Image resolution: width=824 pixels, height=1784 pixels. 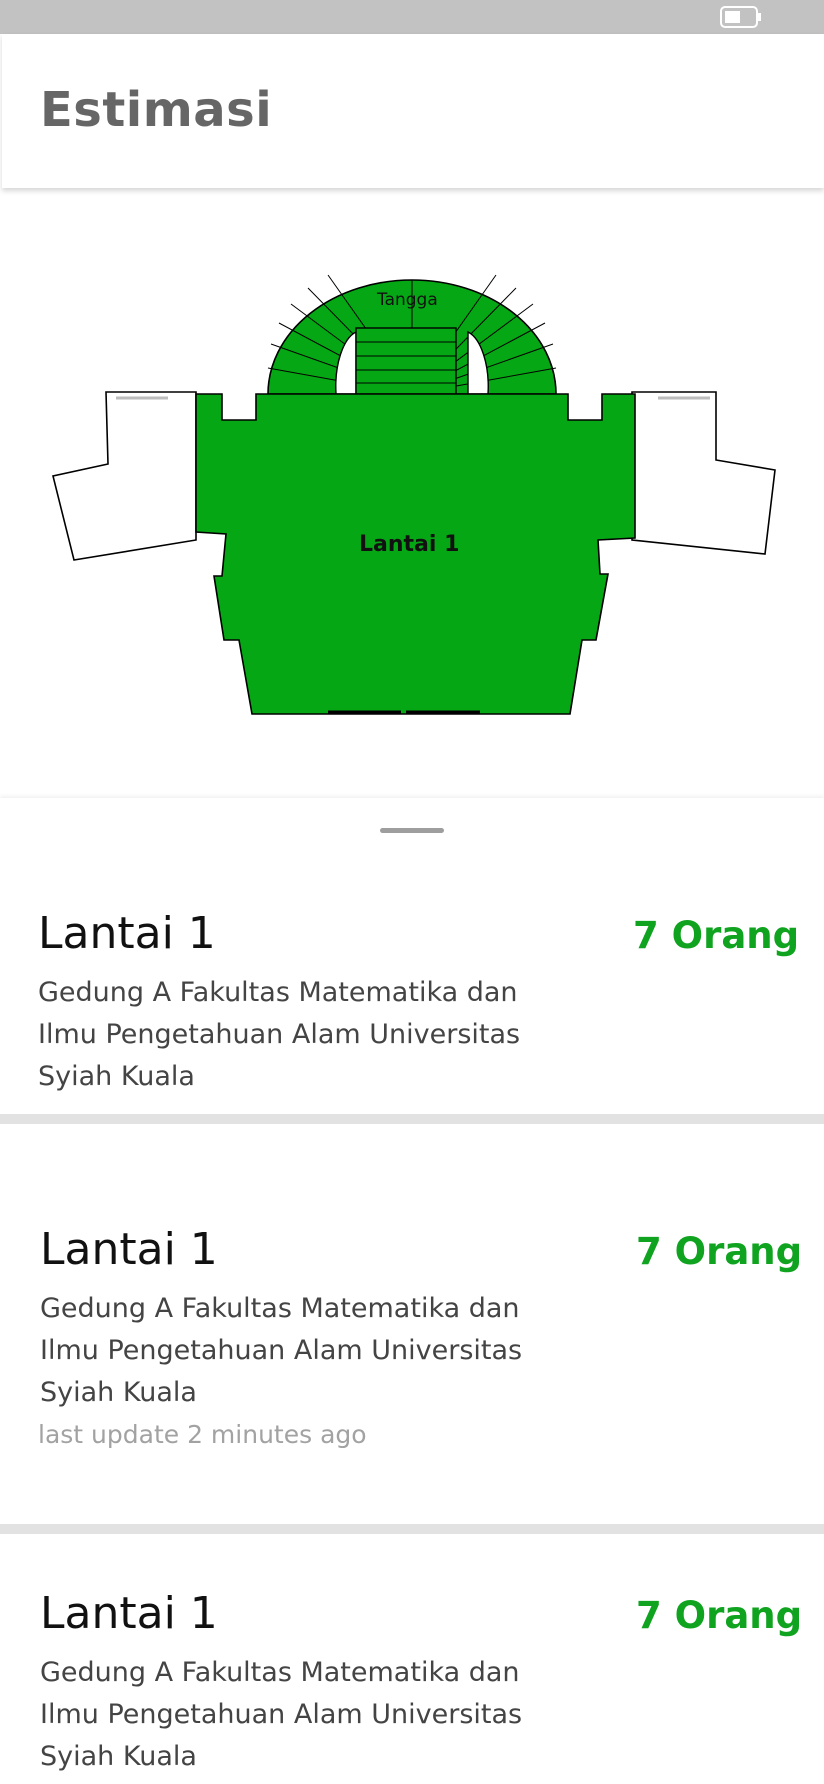 What do you see at coordinates (413, 111) in the screenshot?
I see `app-bar: Estimasi` at bounding box center [413, 111].